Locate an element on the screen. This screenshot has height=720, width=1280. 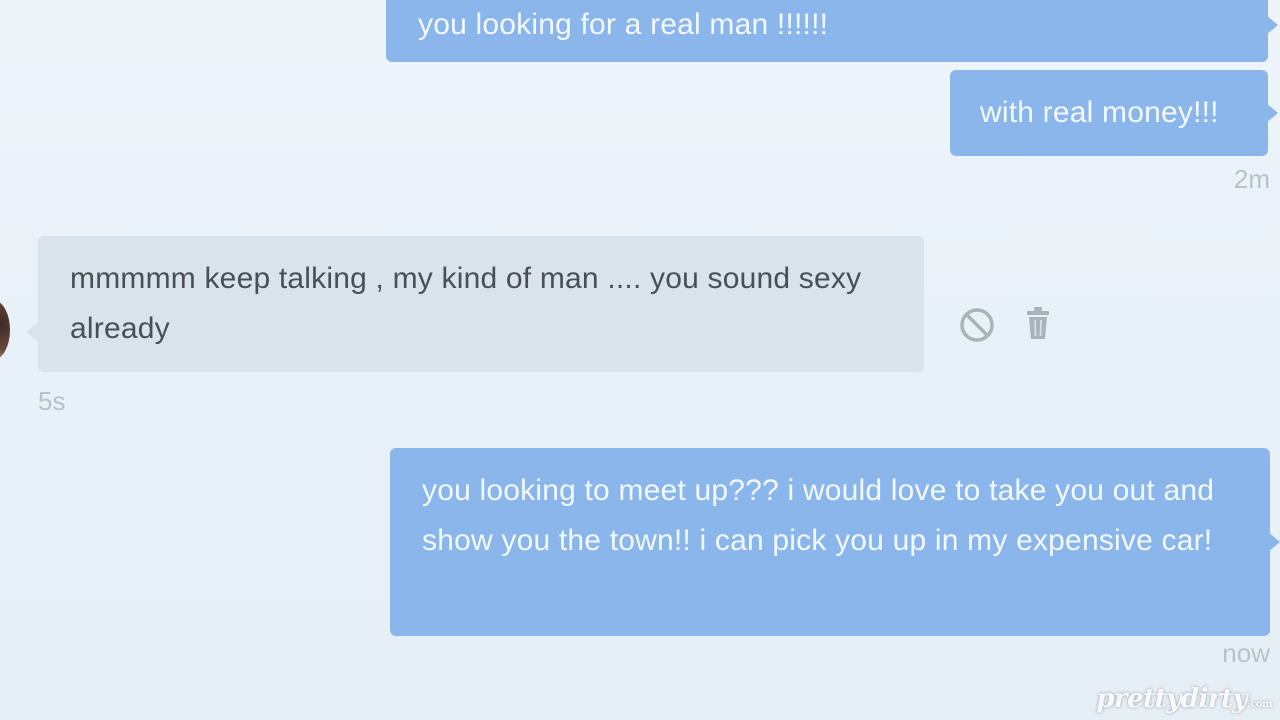
message-text: with real money!!! is located at coordinates (1099, 112).